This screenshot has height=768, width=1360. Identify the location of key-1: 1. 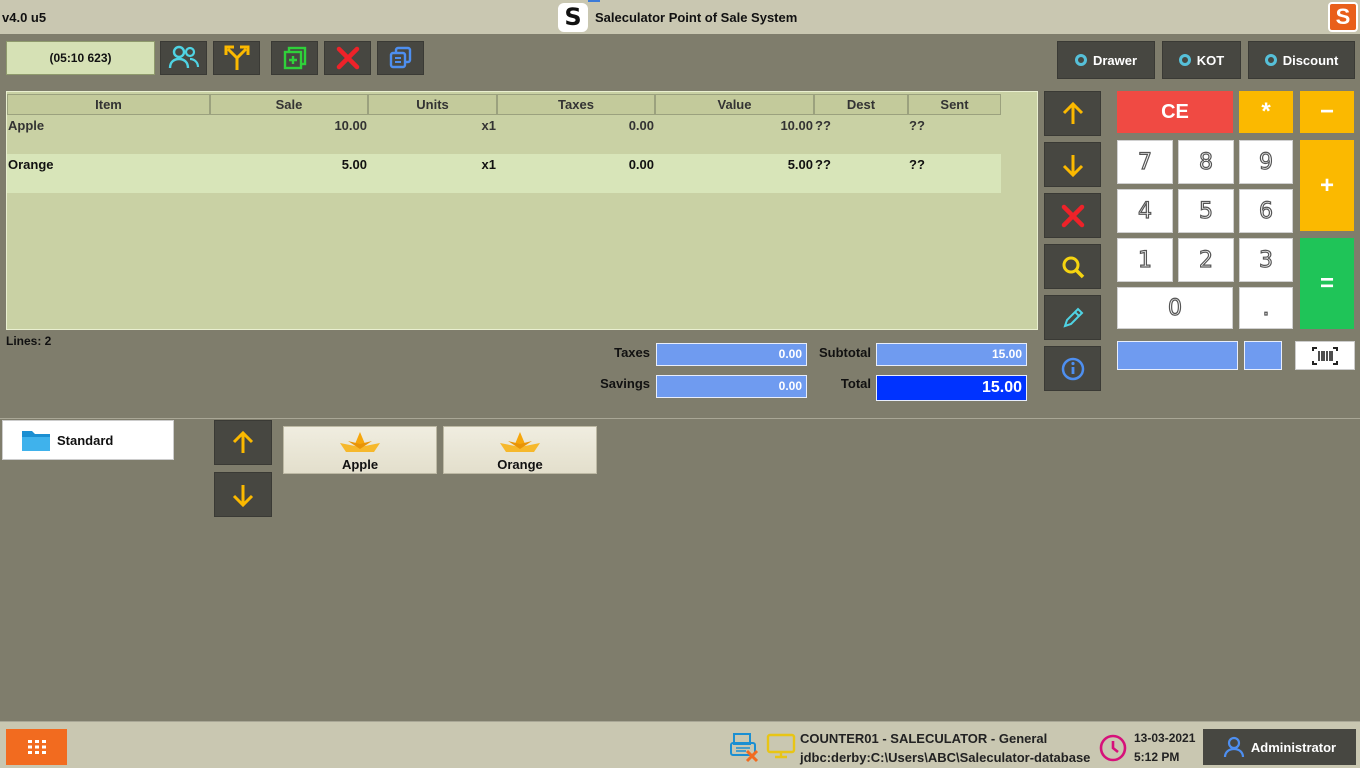
(1145, 260).